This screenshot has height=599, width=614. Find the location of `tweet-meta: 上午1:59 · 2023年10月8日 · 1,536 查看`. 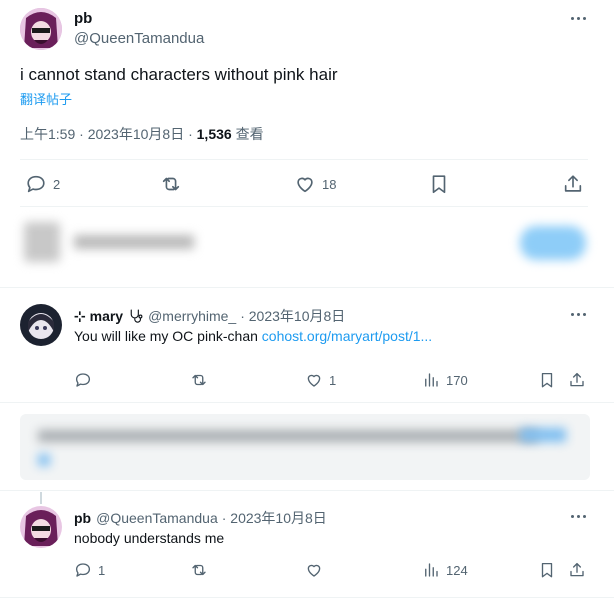

tweet-meta: 上午1:59 · 2023年10月8日 · 1,536 查看 is located at coordinates (142, 134).